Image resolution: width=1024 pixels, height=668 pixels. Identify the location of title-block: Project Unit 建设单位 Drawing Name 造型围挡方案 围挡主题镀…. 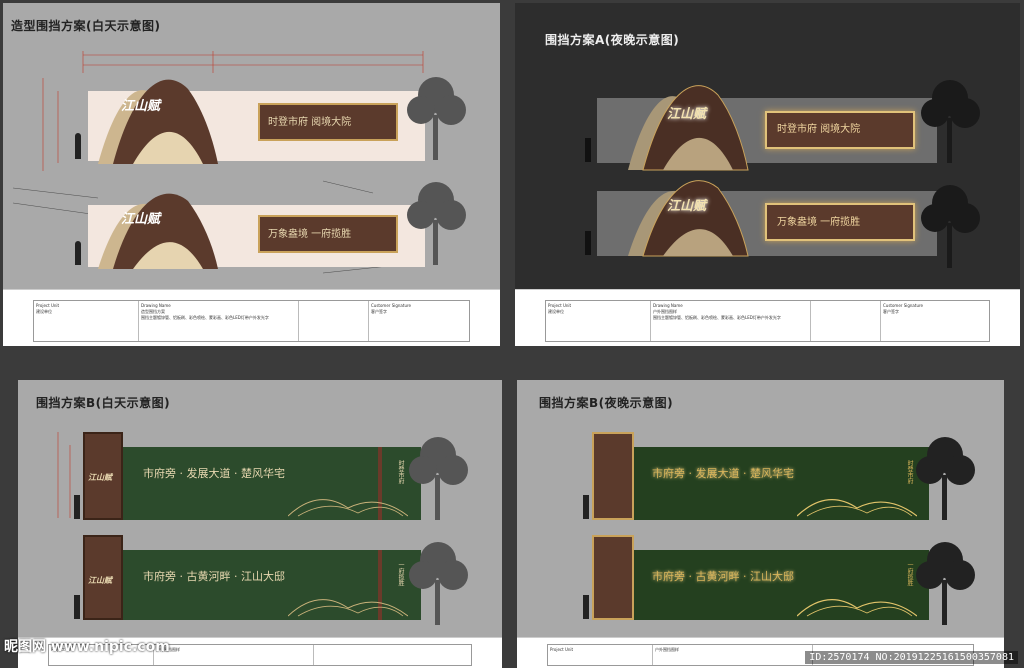
(251, 317).